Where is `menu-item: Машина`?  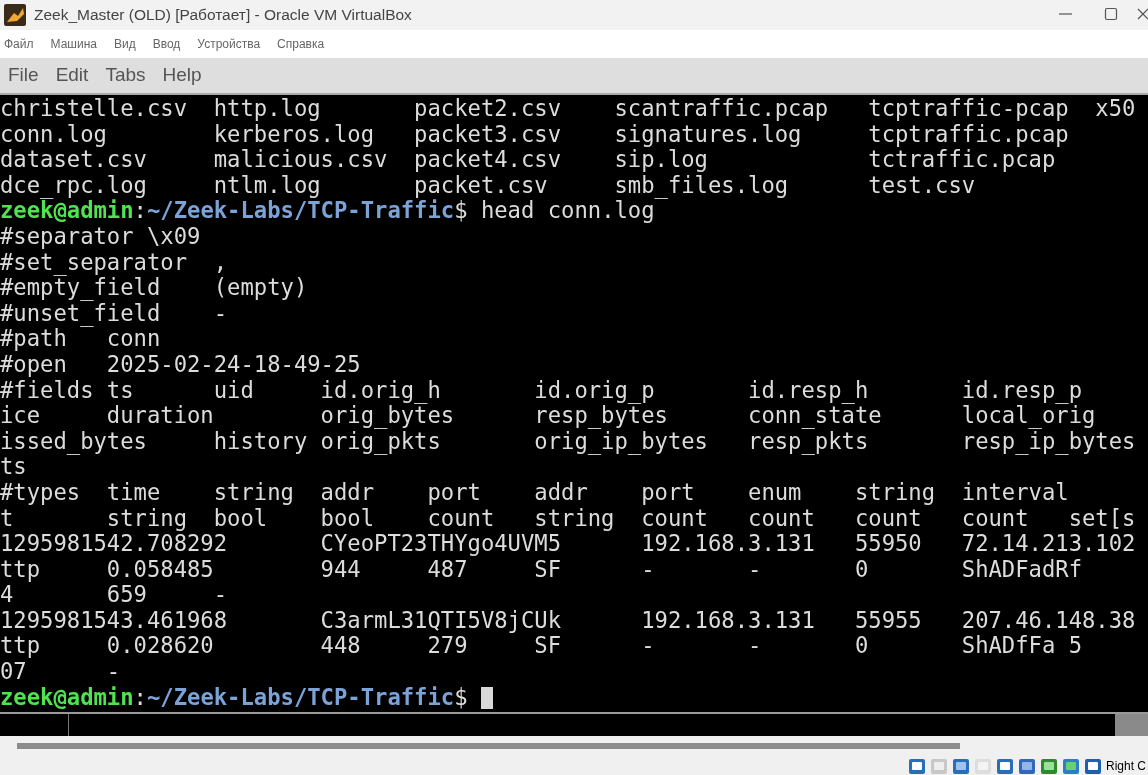
menu-item: Машина is located at coordinates (73, 44).